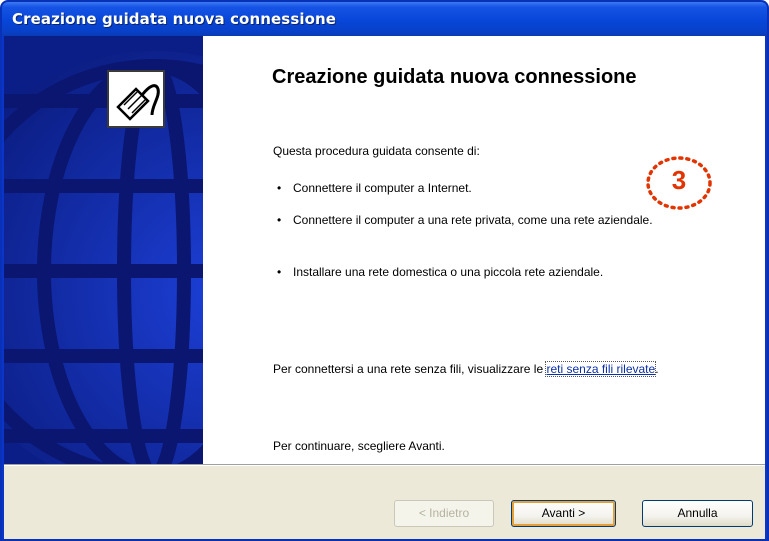  Describe the element at coordinates (454, 77) in the screenshot. I see `page-title: Creazione guidata nuova connessione` at that location.